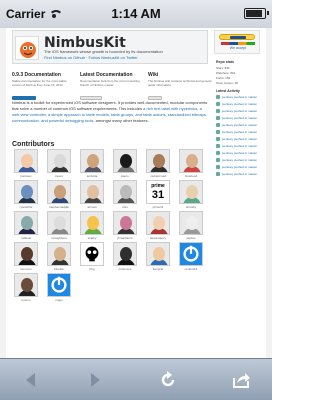  I want to click on contributor-name: ahrosti, so click(92, 207).